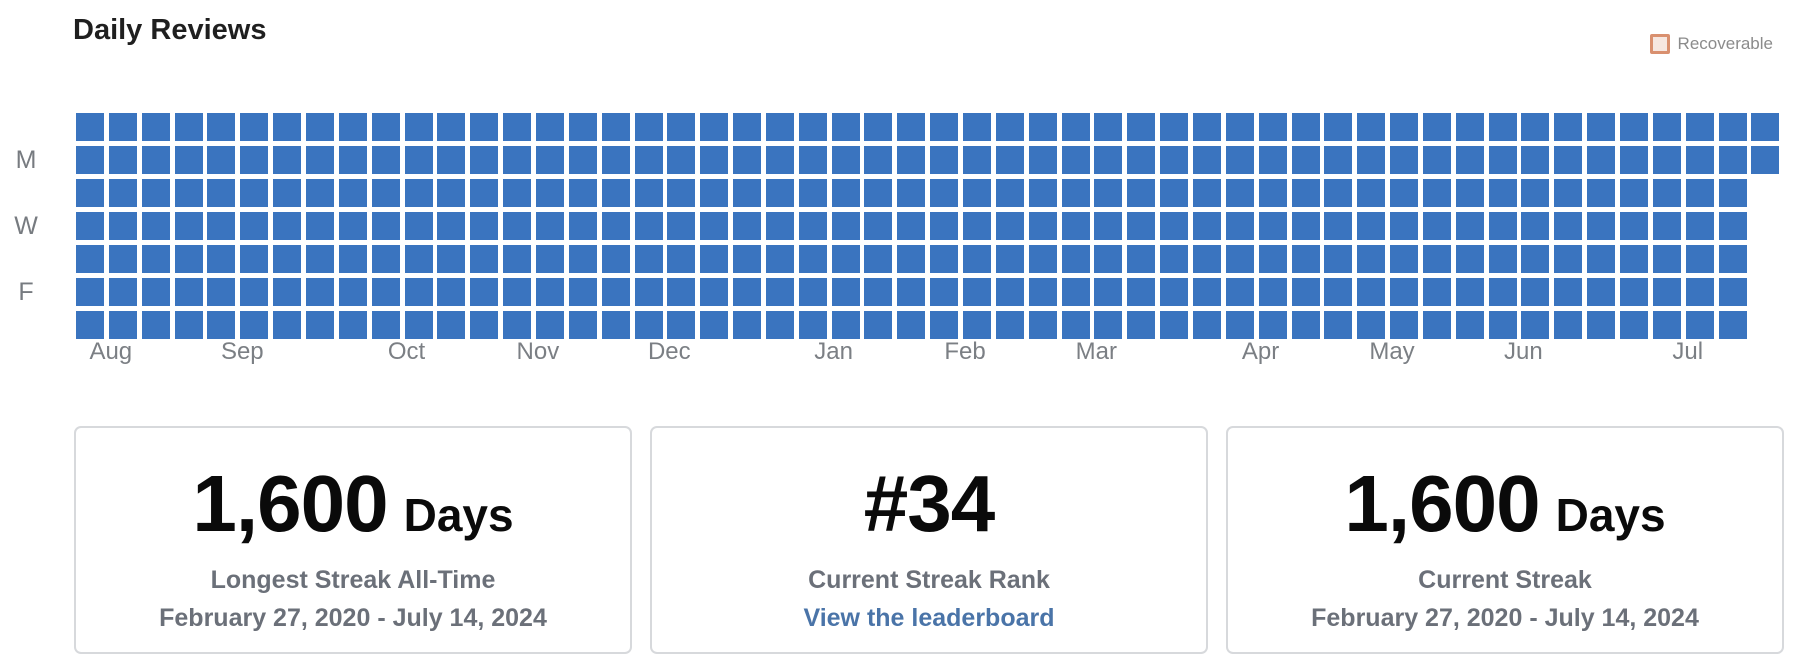 This screenshot has height=666, width=1797. I want to click on streak-rank-value: #34, so click(929, 504).